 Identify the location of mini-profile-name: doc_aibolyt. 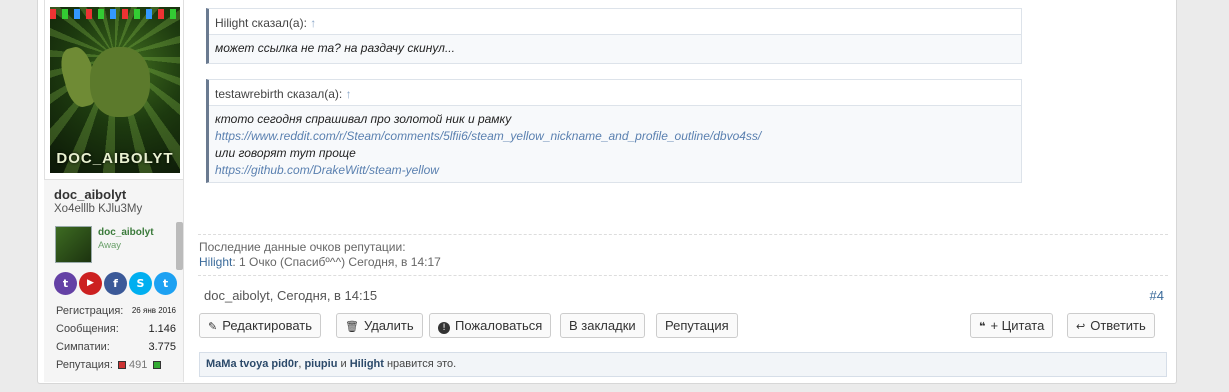
(126, 232).